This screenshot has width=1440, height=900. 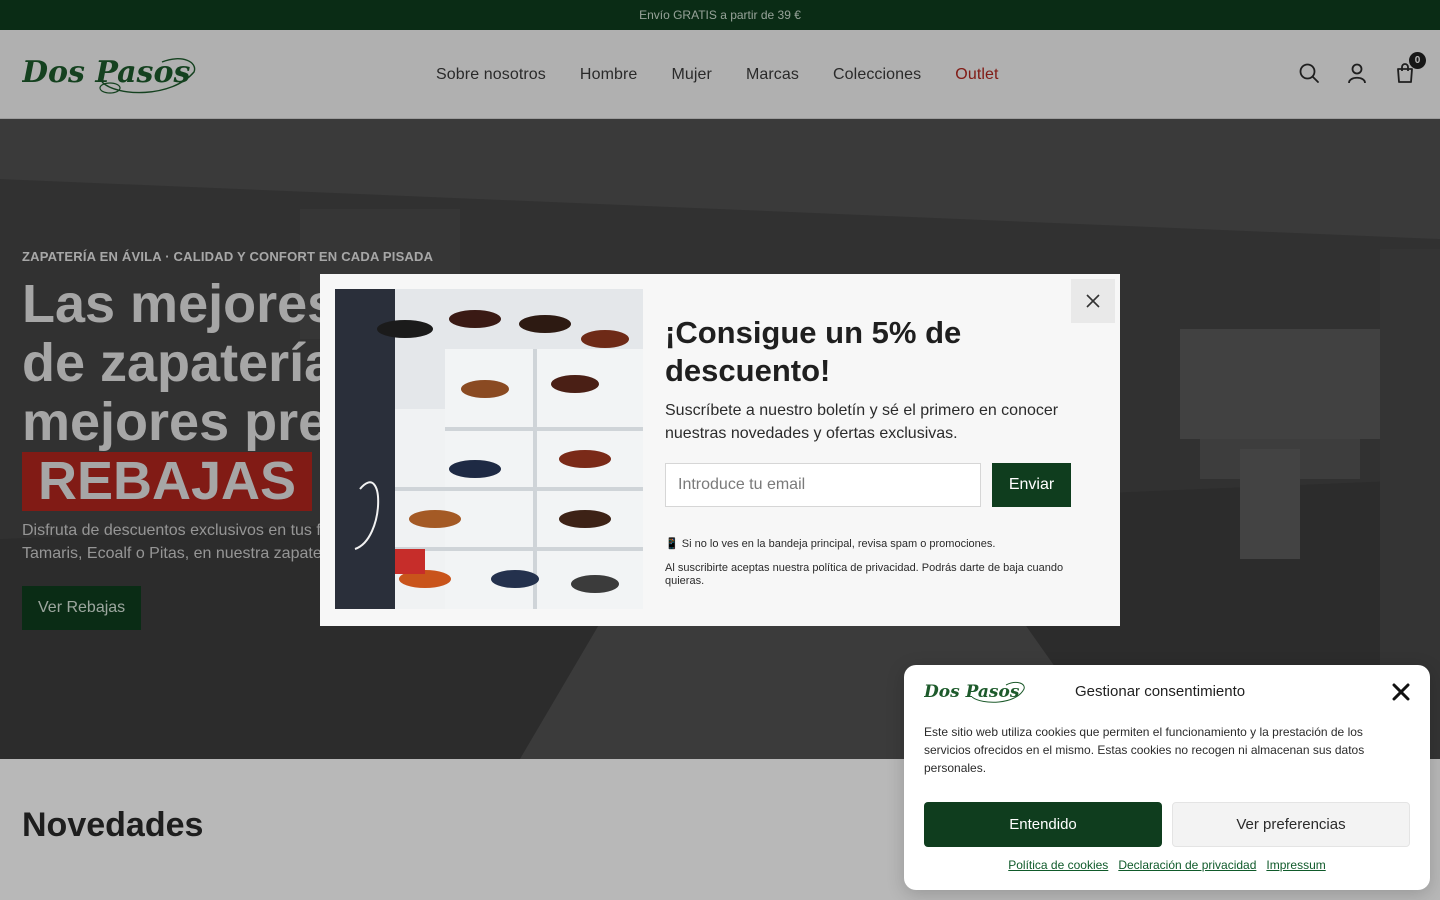 I want to click on cookie-logo-text: Dos Pasos, so click(x=972, y=692).